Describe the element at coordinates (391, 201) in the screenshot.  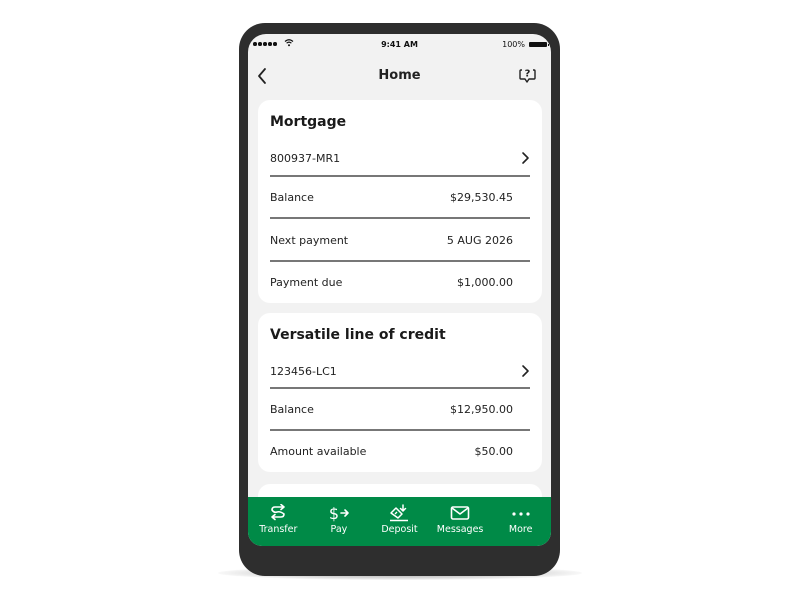
I see `detail-row: Balance $29,530.45` at that location.